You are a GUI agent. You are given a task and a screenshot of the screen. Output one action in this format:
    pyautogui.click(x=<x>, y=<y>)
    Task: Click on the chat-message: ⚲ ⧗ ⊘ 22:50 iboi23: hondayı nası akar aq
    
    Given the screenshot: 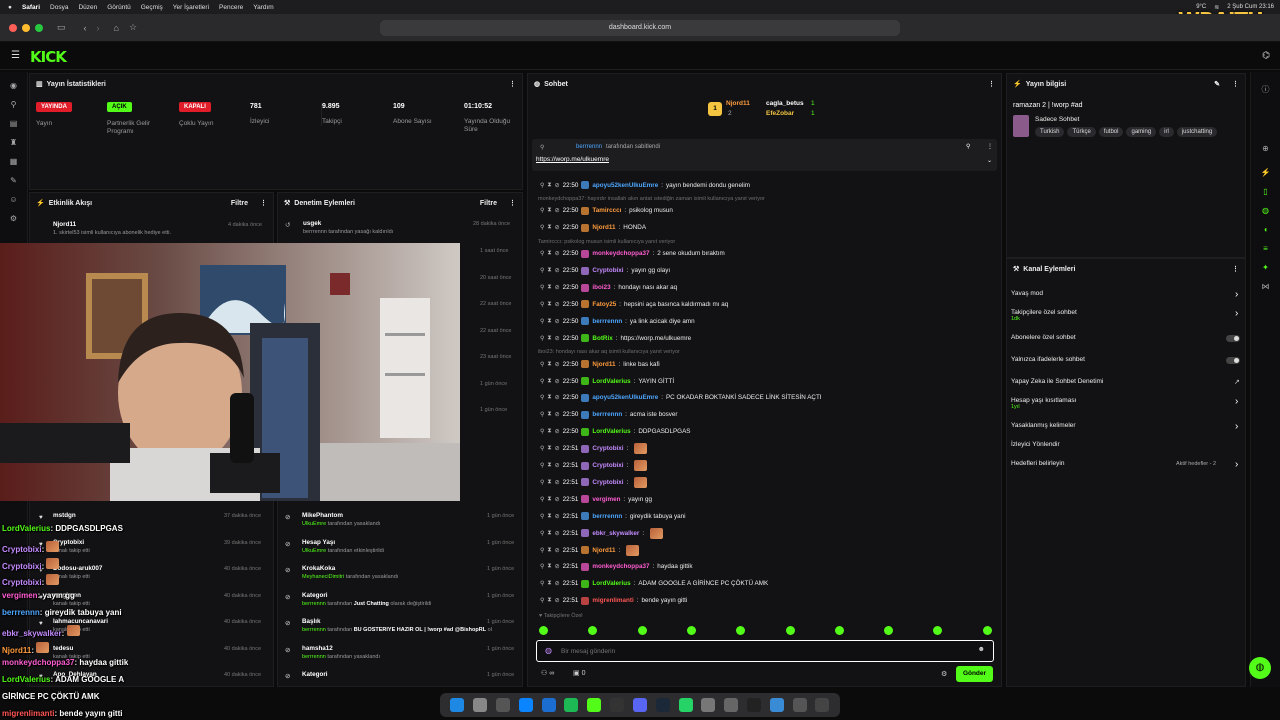 What is the action you would take?
    pyautogui.click(x=608, y=288)
    